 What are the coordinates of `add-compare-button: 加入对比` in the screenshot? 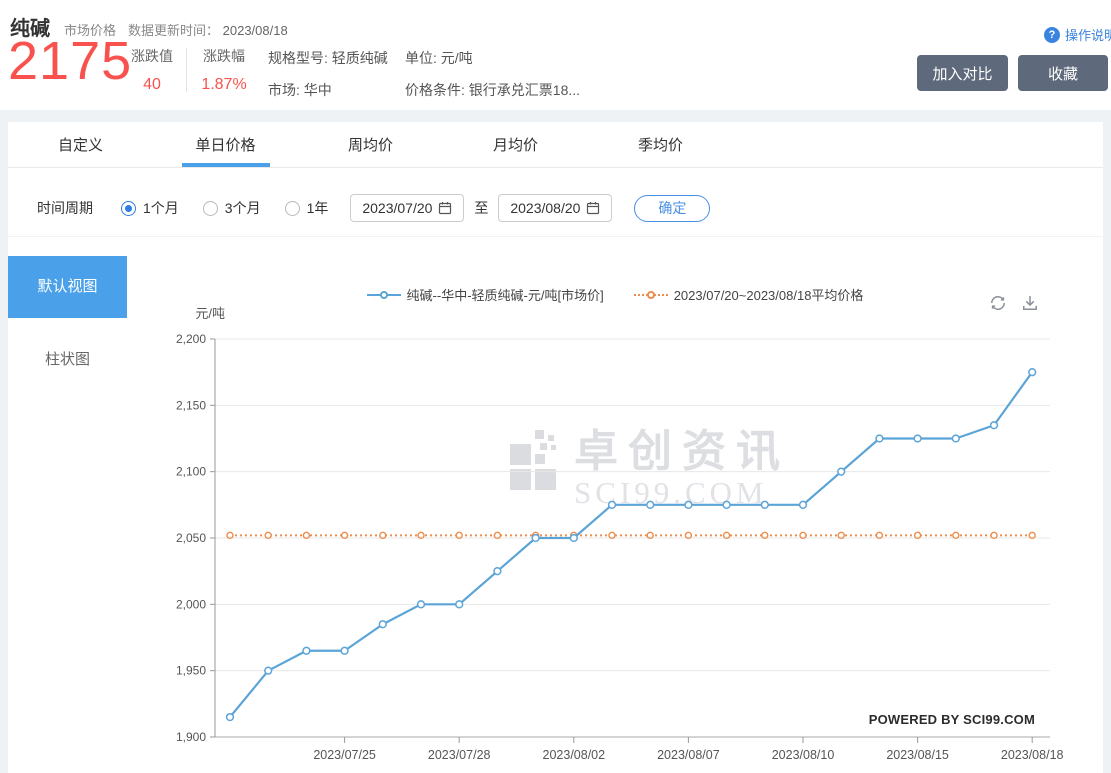 It's located at (962, 73).